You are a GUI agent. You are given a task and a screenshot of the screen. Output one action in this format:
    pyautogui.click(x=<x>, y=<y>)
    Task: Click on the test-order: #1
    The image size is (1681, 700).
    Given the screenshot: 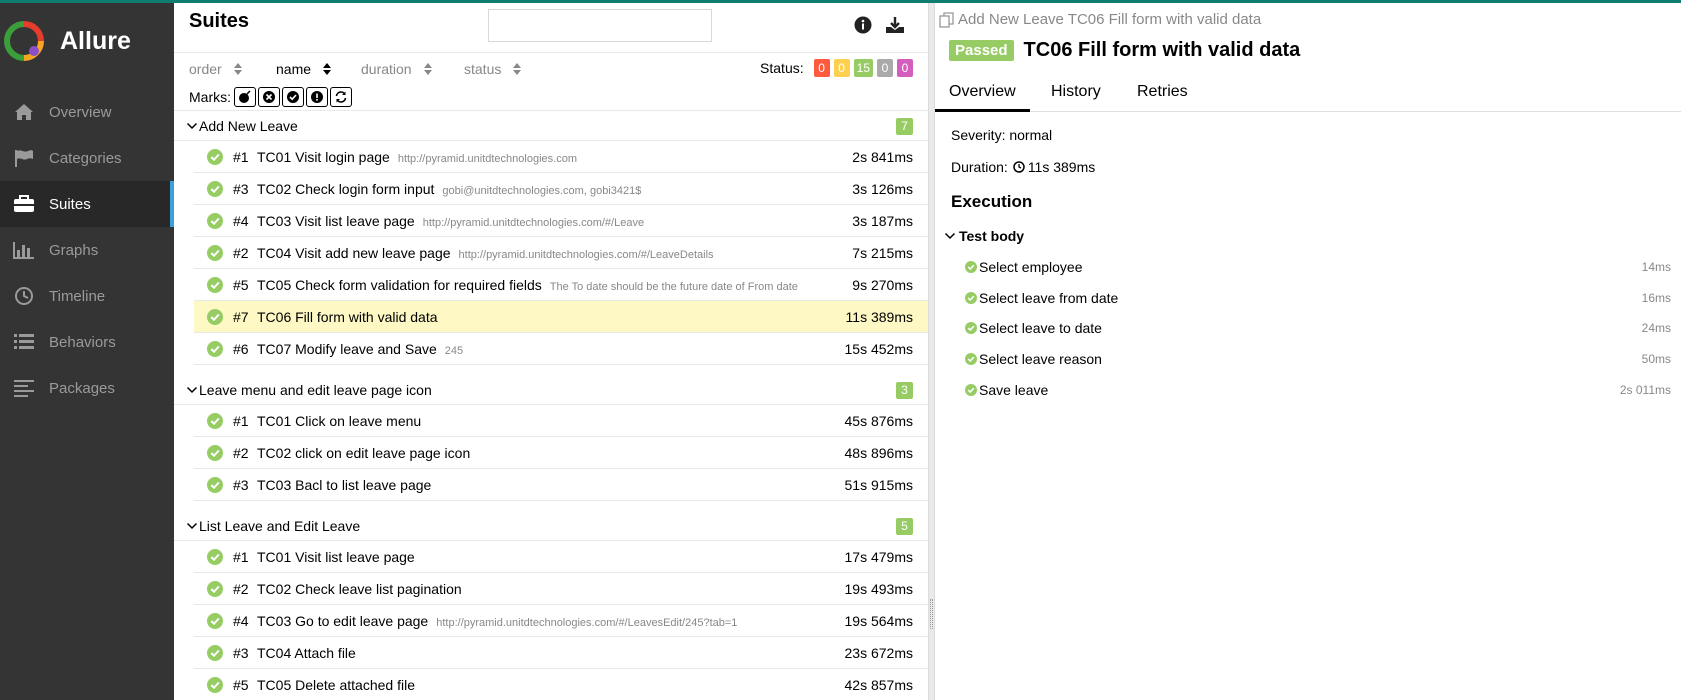 What is the action you would take?
    pyautogui.click(x=241, y=157)
    